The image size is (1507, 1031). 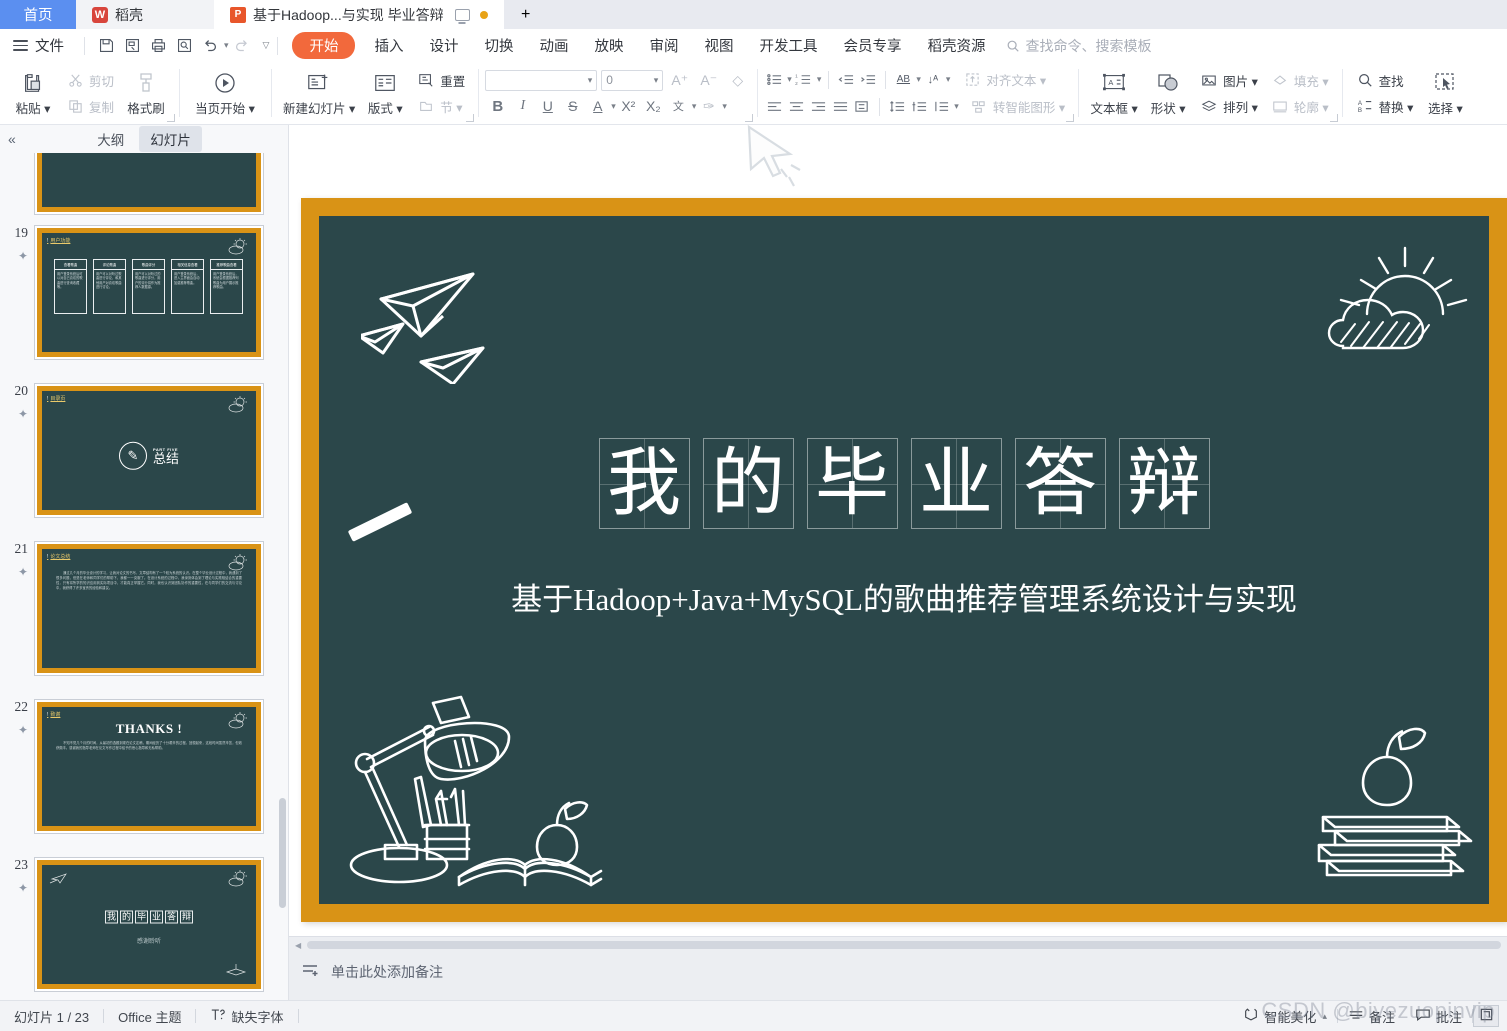 What do you see at coordinates (796, 107) in the screenshot?
I see `align-center-icon` at bounding box center [796, 107].